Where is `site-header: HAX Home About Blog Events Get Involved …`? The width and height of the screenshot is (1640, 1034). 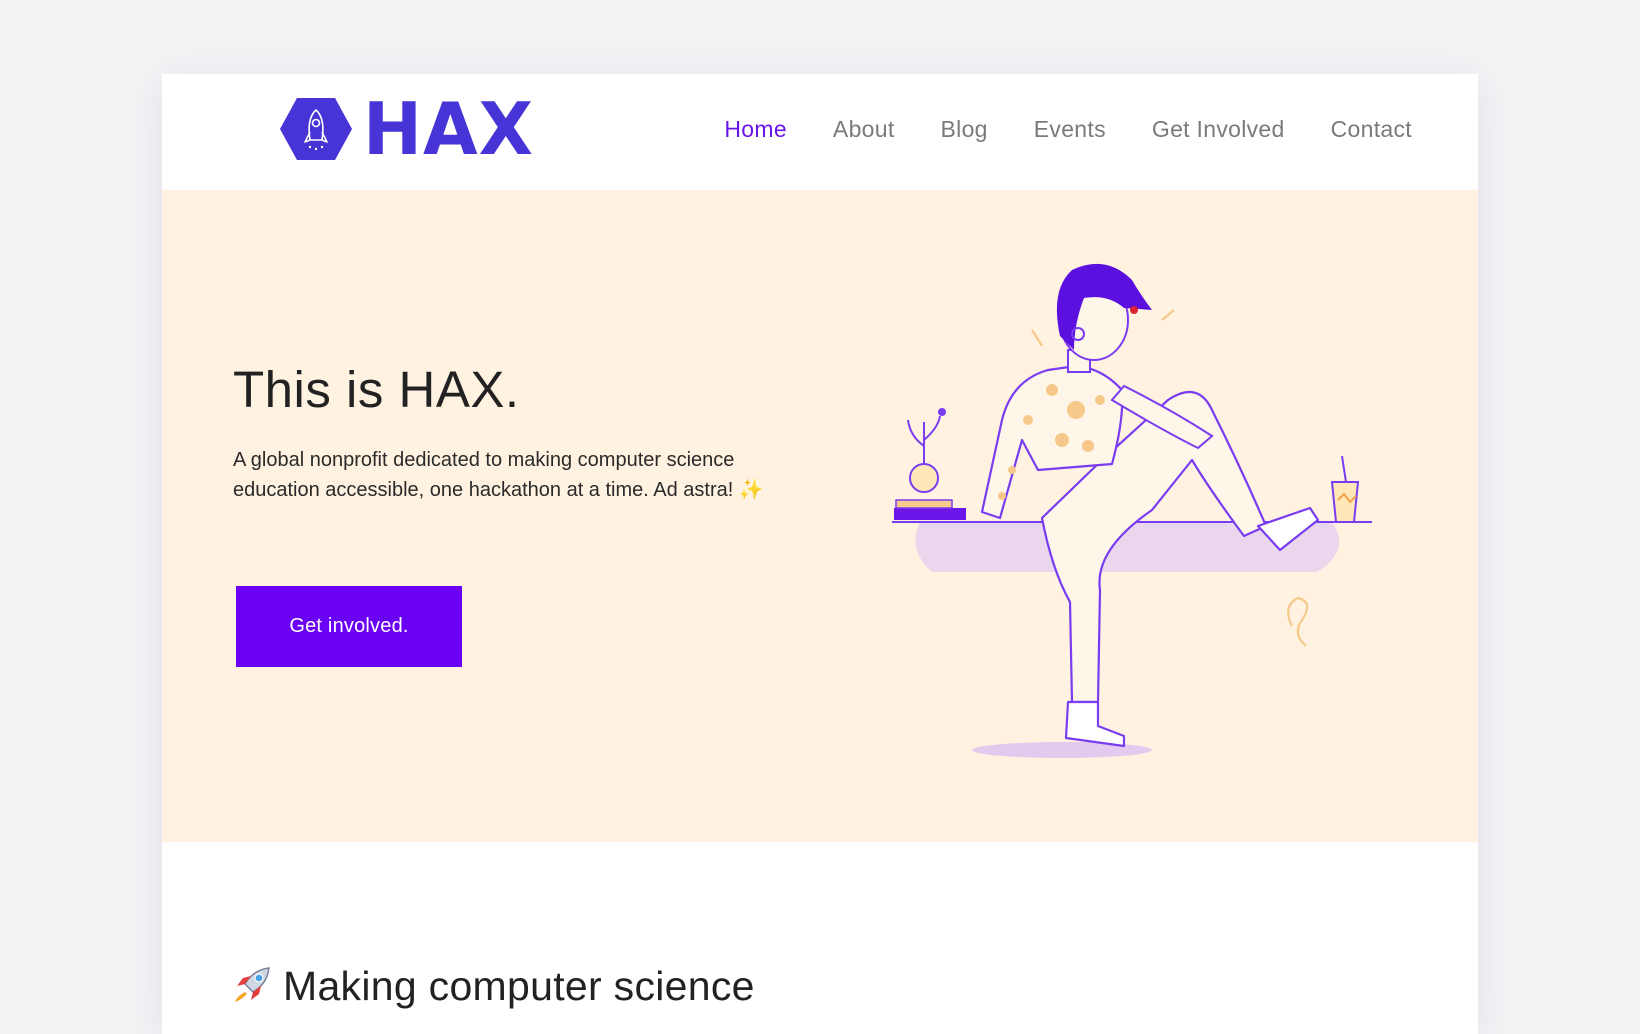
site-header: HAX Home About Blog Events Get Involved … is located at coordinates (820, 132).